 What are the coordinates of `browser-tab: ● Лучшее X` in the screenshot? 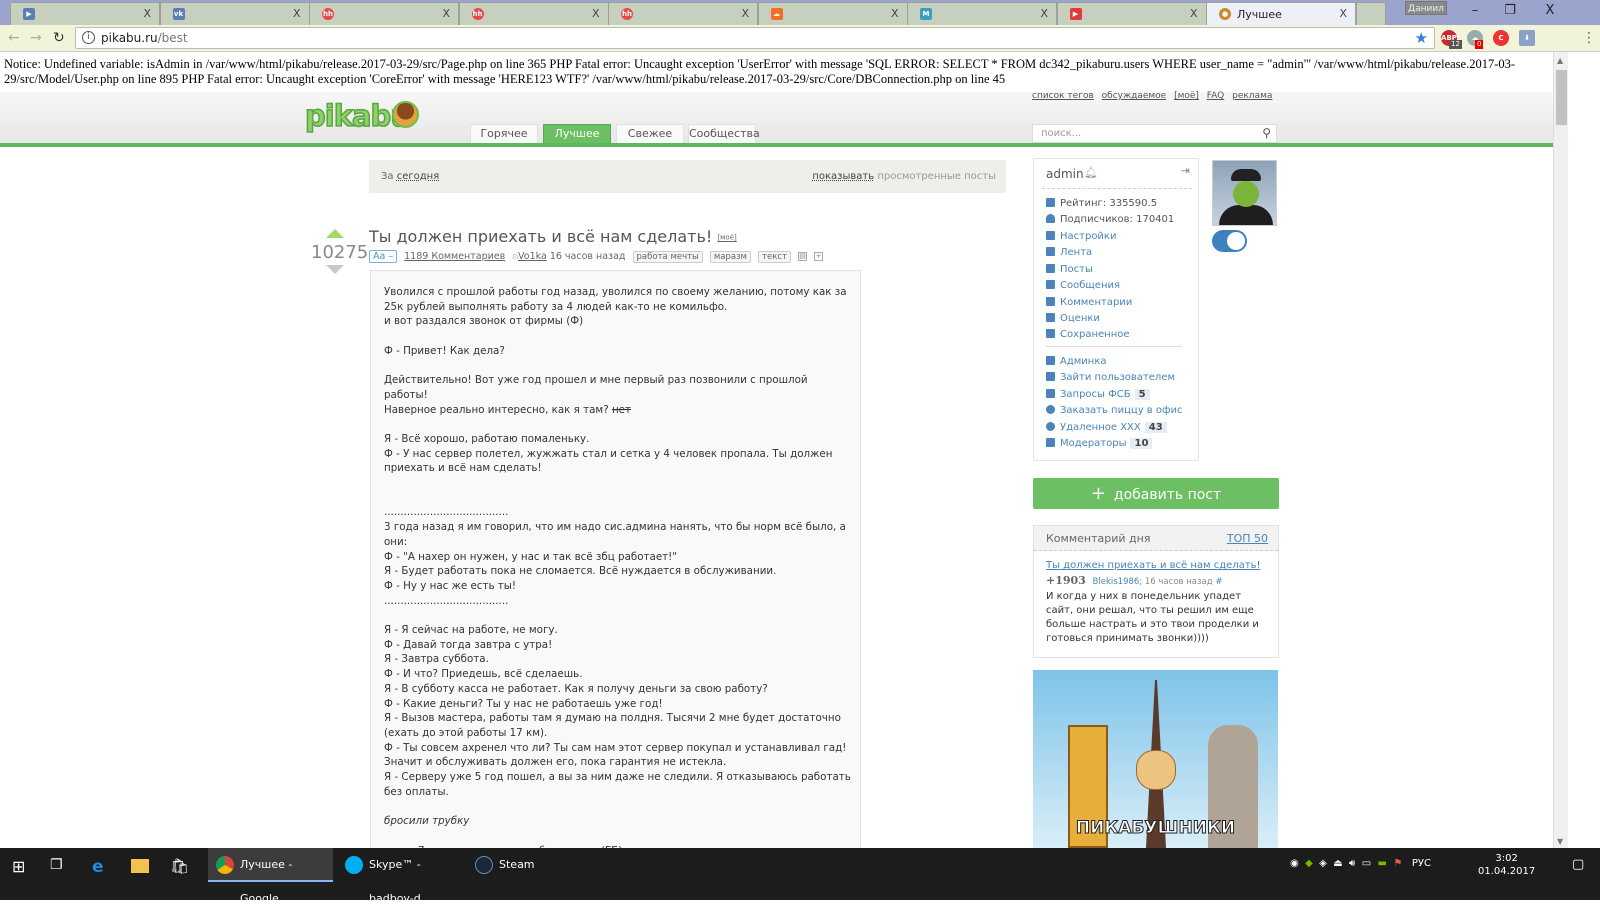 It's located at (1281, 13).